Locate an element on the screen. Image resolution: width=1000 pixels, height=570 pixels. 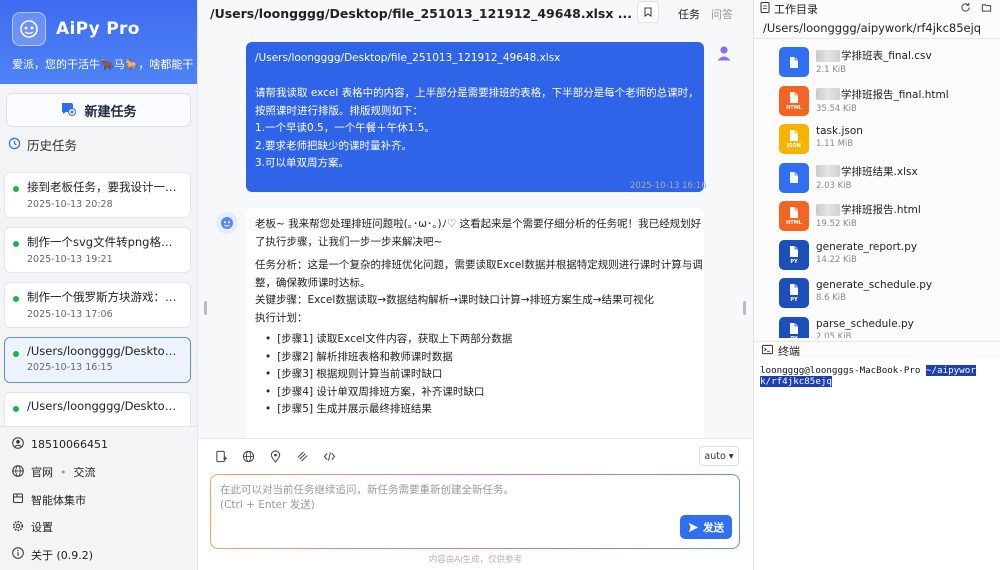
ai-analysis-line: 整，确保教师课时达标。 is located at coordinates (313, 282).